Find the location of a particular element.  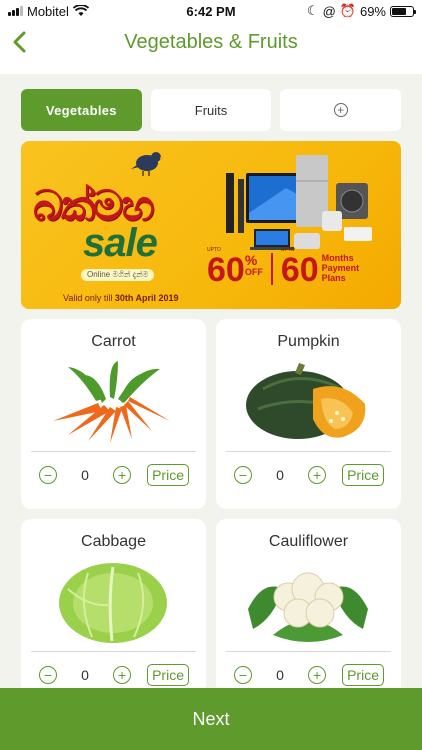

page-title: Vegetables & Fruits is located at coordinates (211, 41).